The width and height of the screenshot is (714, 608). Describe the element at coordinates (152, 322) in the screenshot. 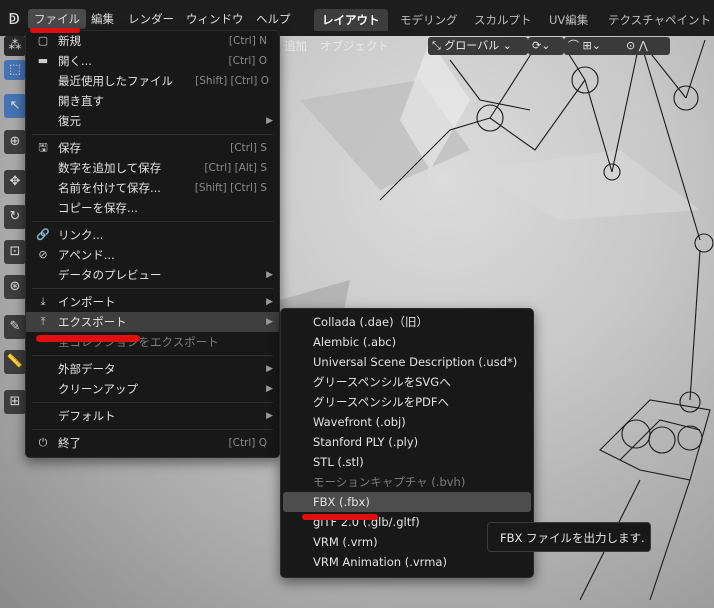

I see `menu-item-export: ⤒ エクスポート ▶` at that location.